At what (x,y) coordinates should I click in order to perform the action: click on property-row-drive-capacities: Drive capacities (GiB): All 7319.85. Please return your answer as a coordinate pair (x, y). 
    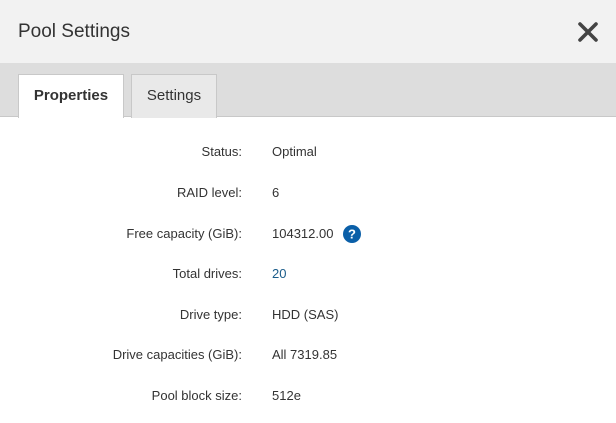
    Looking at the image, I should click on (308, 355).